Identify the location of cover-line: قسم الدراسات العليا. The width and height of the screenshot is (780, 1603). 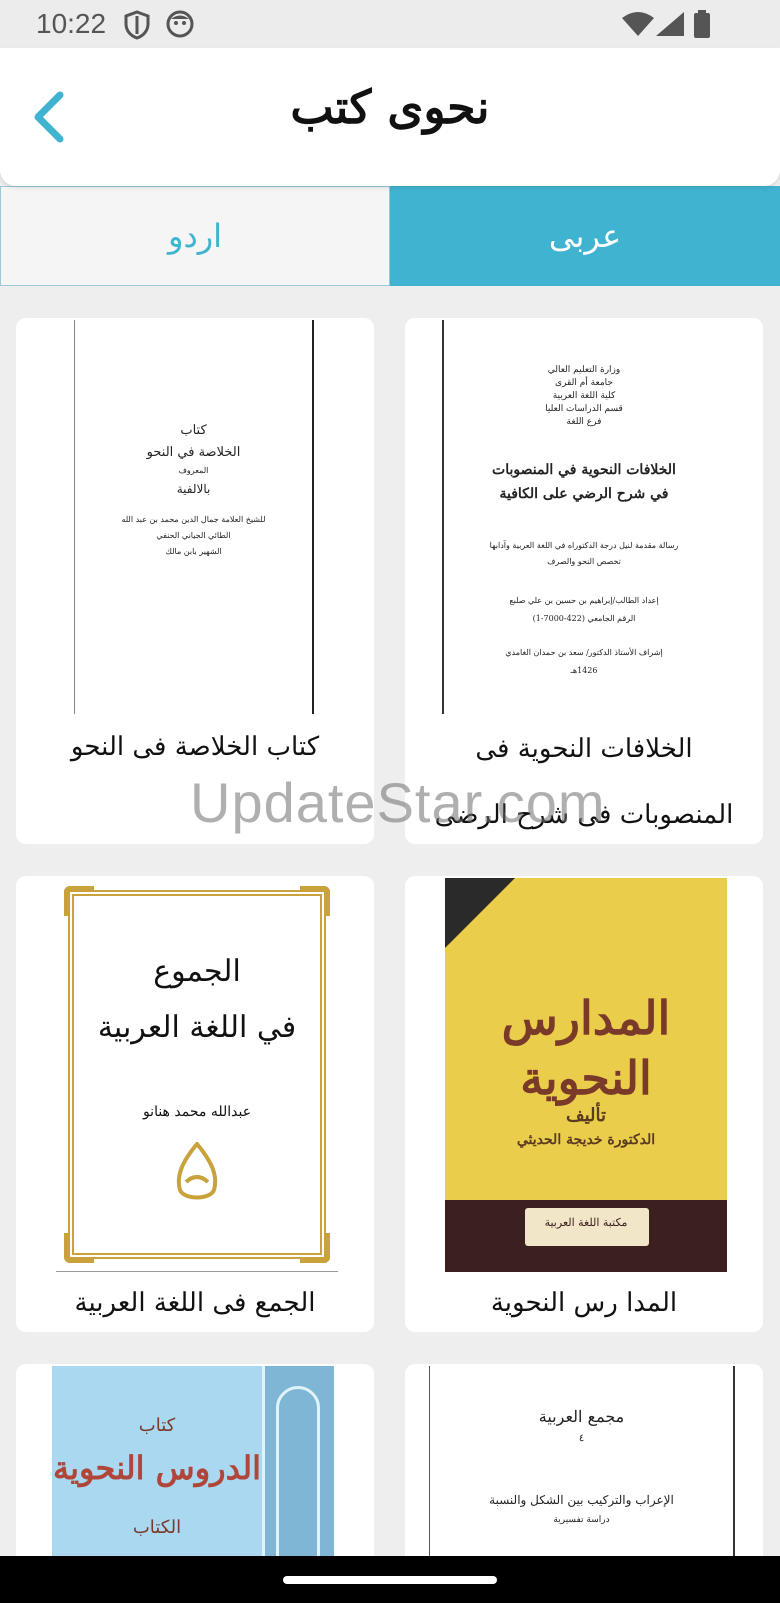
(584, 409).